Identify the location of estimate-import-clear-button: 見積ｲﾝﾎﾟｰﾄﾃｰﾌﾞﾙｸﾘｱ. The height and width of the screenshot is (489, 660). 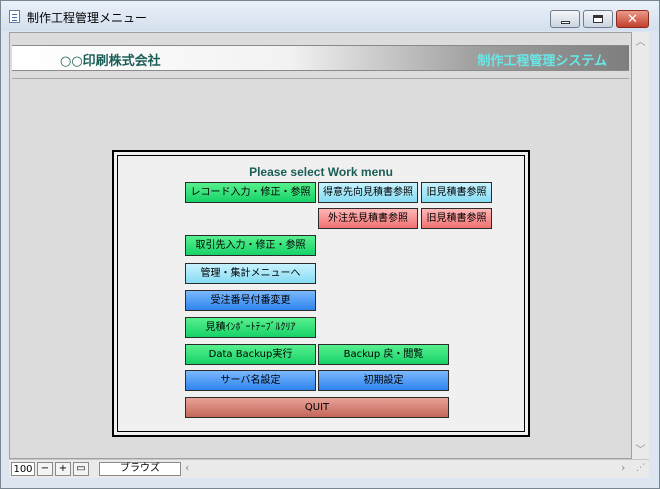
(250, 327).